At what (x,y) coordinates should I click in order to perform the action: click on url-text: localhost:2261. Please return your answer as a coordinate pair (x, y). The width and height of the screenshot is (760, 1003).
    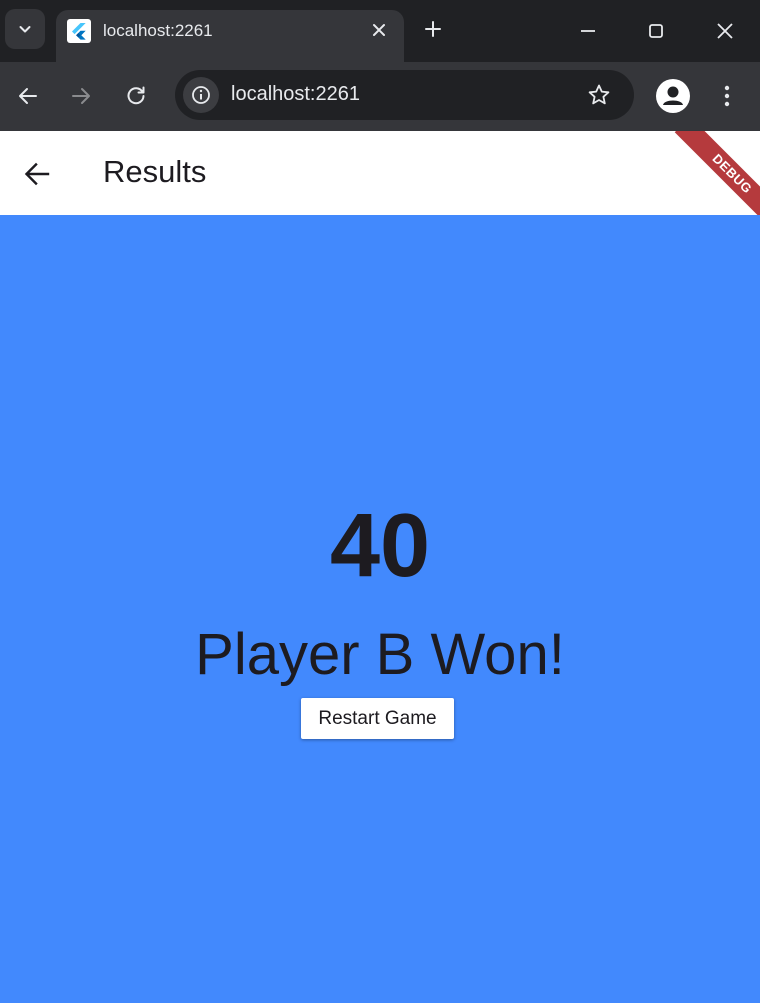
    Looking at the image, I should click on (295, 94).